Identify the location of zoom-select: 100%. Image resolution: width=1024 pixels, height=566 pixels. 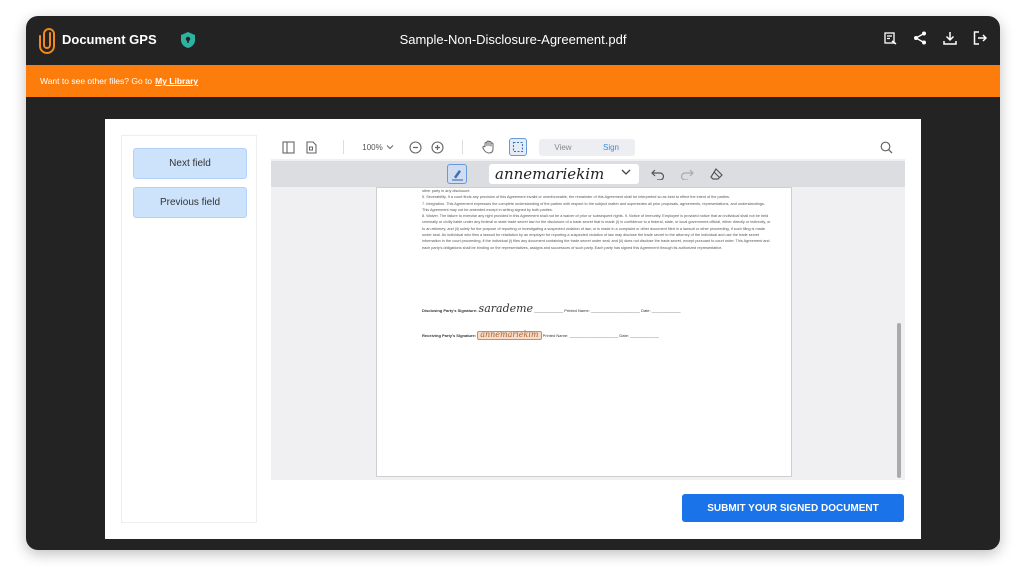
(378, 147).